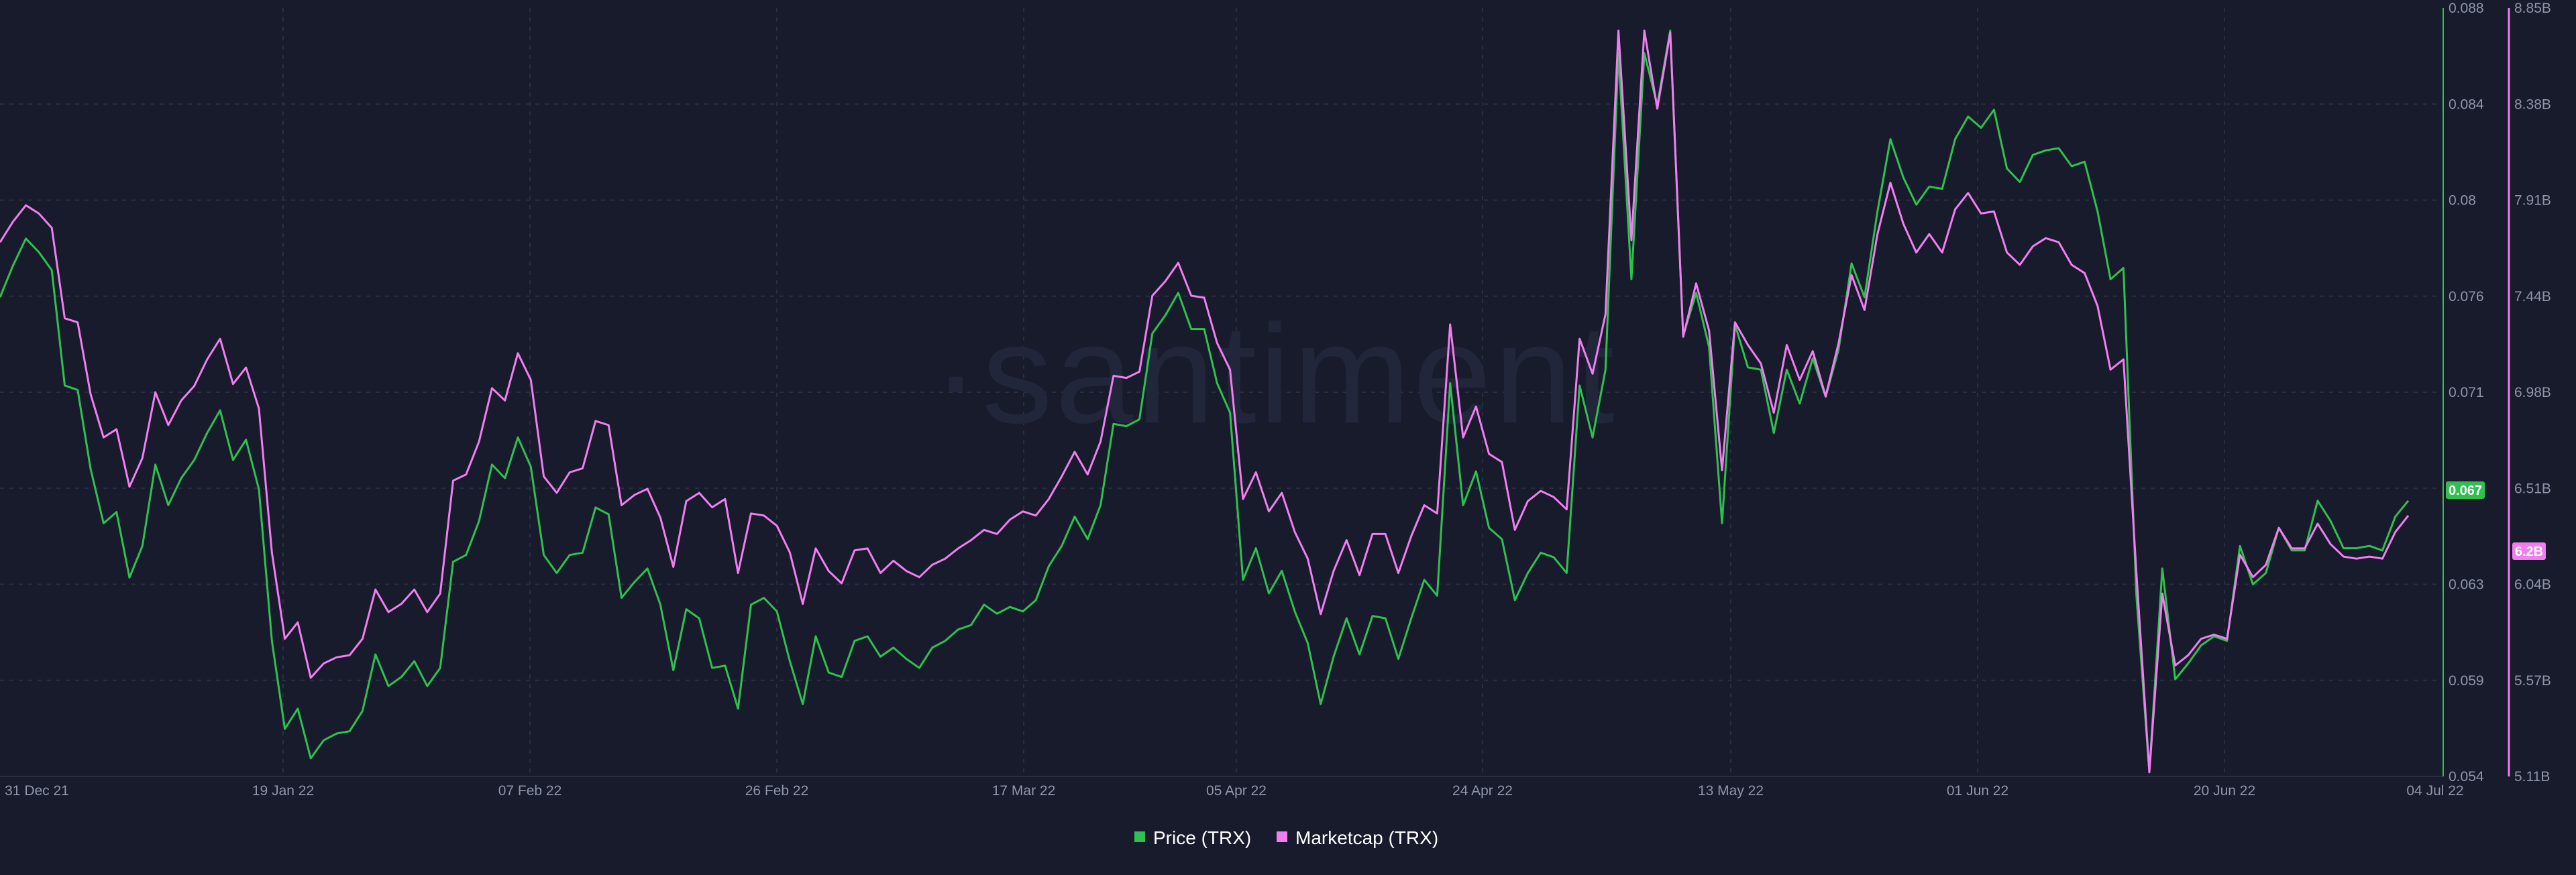  I want to click on price-tick-label: 0.071, so click(2466, 392).